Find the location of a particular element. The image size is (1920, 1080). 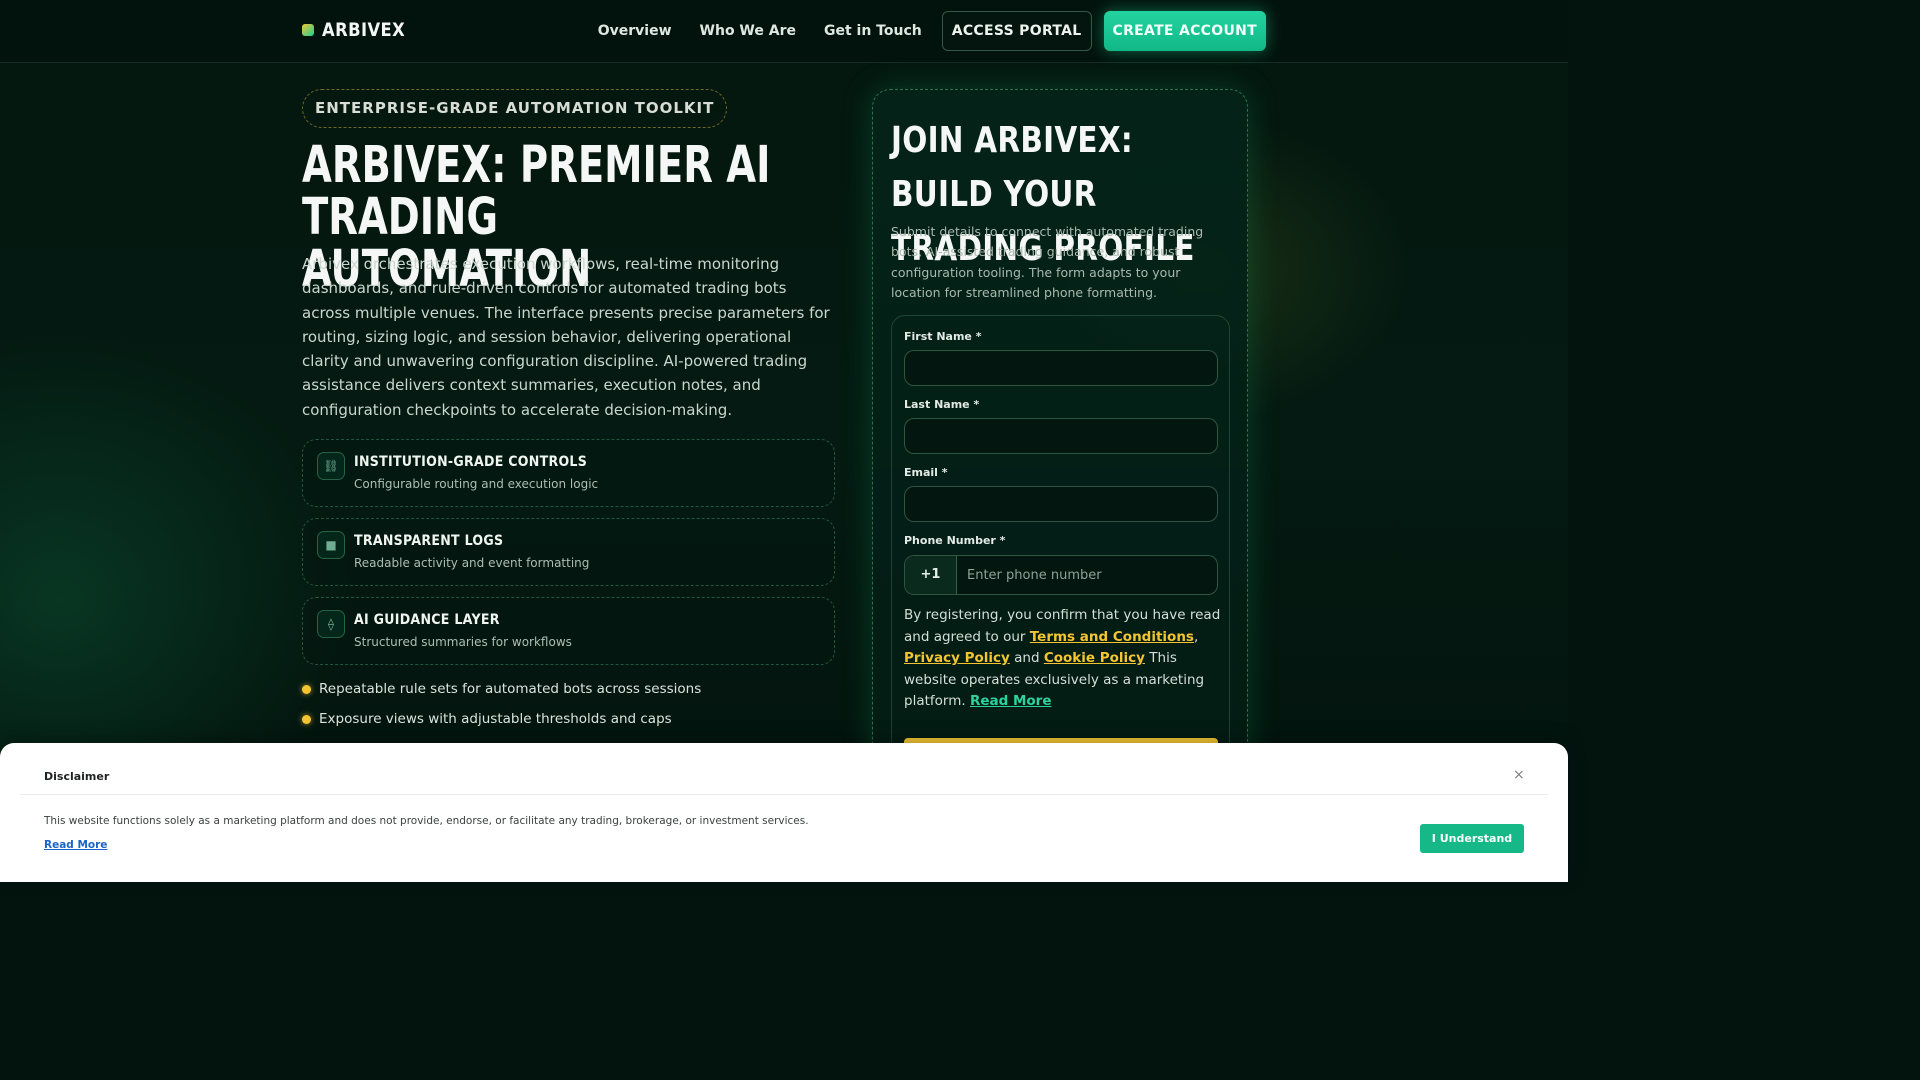

last-name-field is located at coordinates (1061, 436).